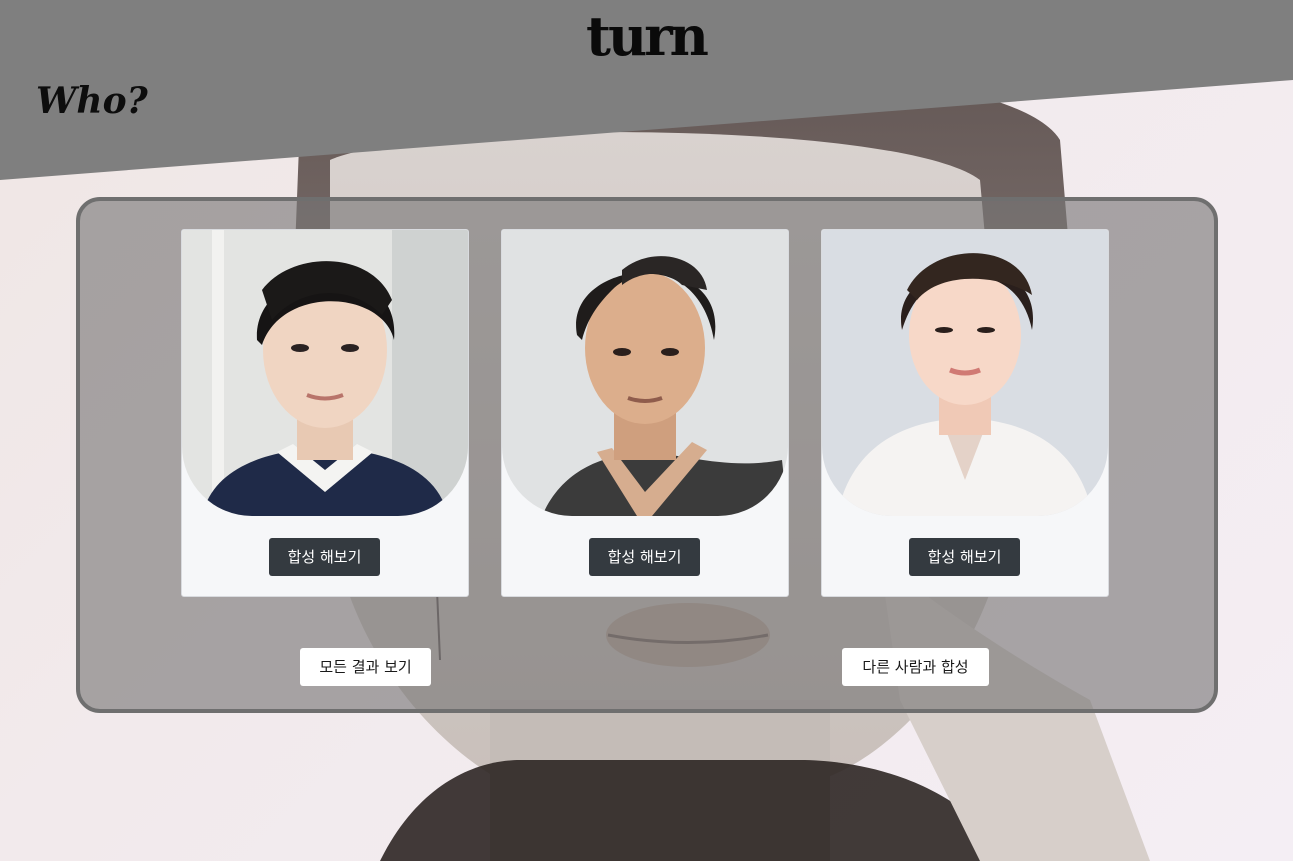  Describe the element at coordinates (324, 557) in the screenshot. I see `synthesize-button-1: 합성 해보기` at that location.